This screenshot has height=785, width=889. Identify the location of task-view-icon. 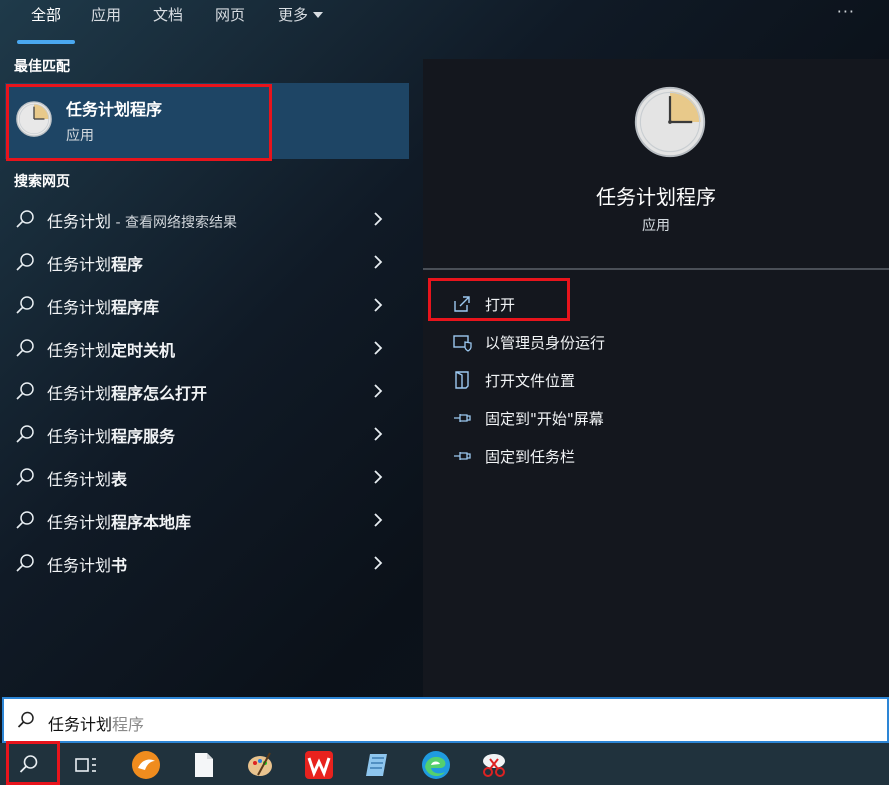
(86, 765).